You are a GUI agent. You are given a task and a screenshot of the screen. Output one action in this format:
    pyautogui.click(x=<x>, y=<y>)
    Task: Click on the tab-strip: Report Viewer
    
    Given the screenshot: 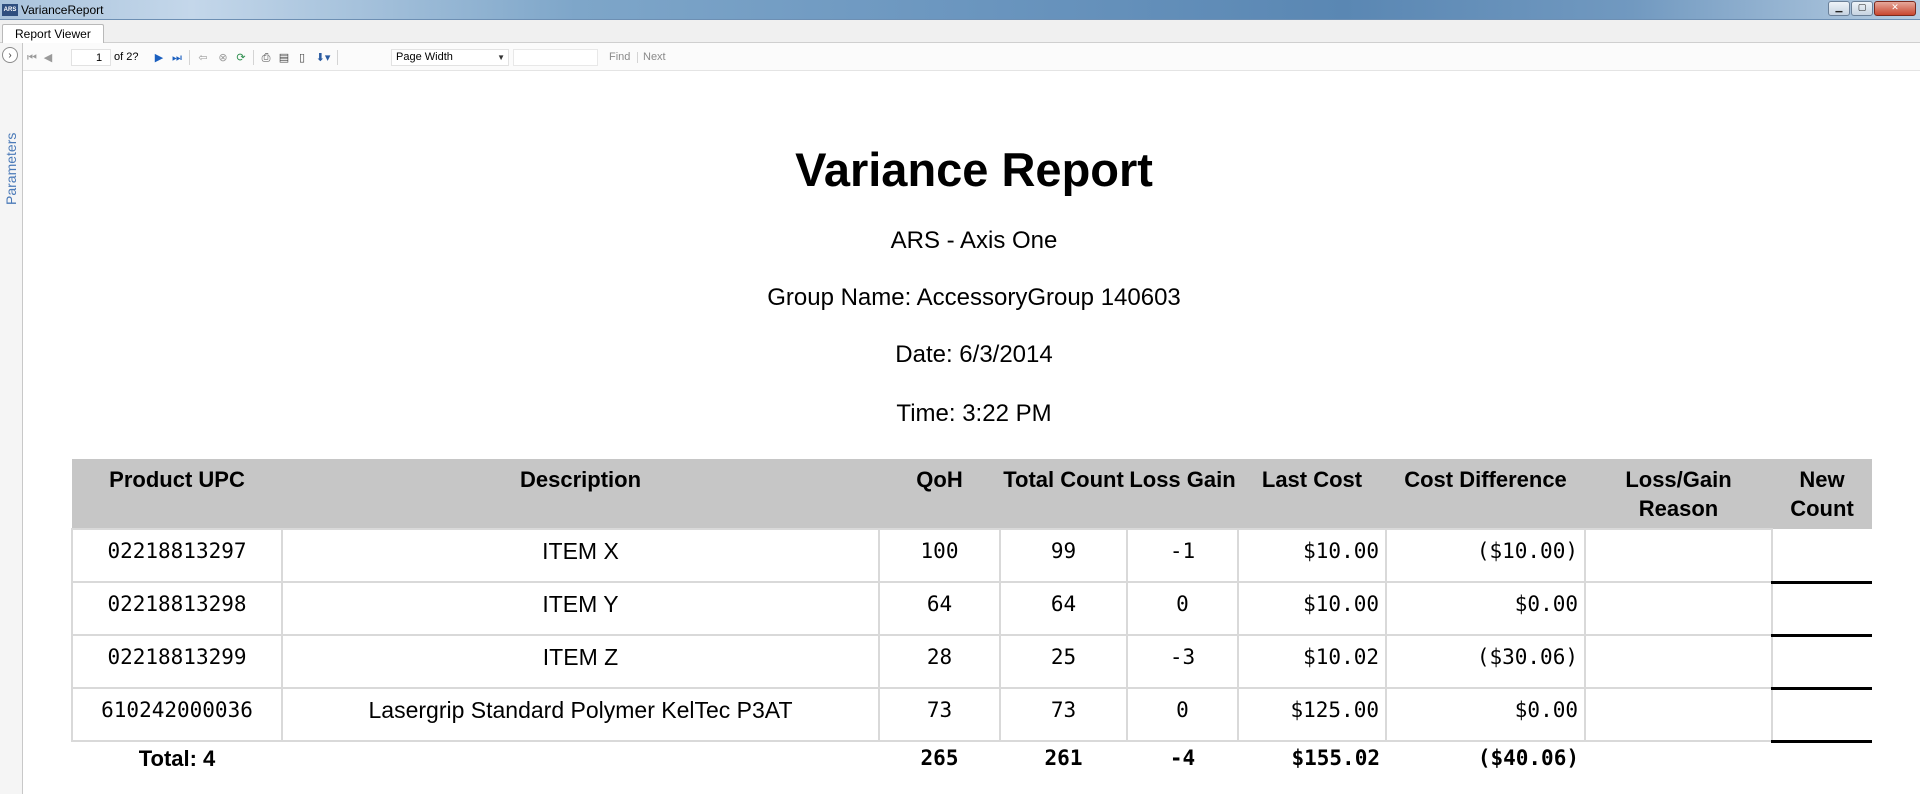 What is the action you would take?
    pyautogui.click(x=960, y=31)
    